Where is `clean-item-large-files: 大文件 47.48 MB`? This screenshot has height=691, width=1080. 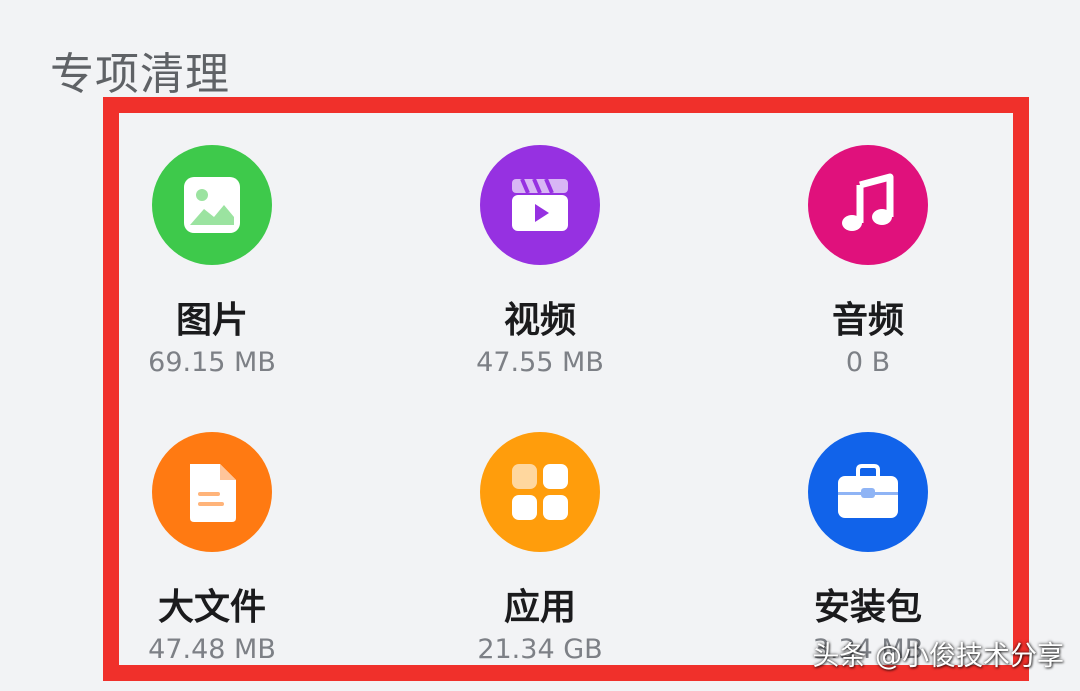 clean-item-large-files: 大文件 47.48 MB is located at coordinates (212, 549).